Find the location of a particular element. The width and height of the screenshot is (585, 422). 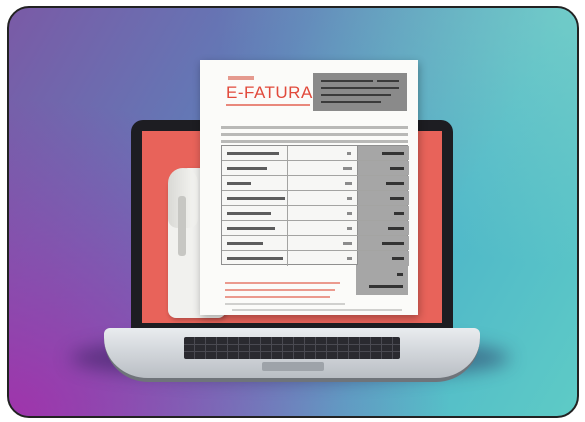

invoice-table is located at coordinates (315, 205).